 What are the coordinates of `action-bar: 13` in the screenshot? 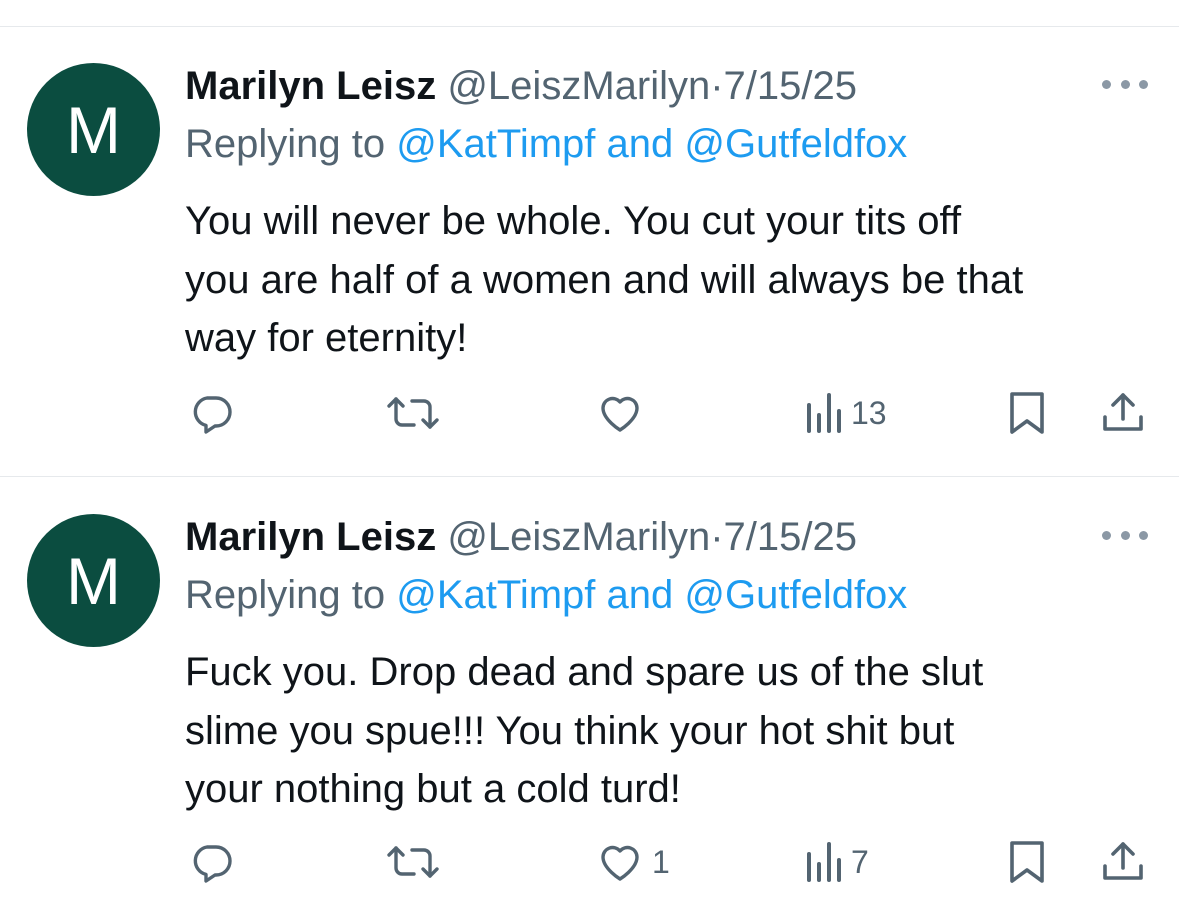 It's located at (589, 413).